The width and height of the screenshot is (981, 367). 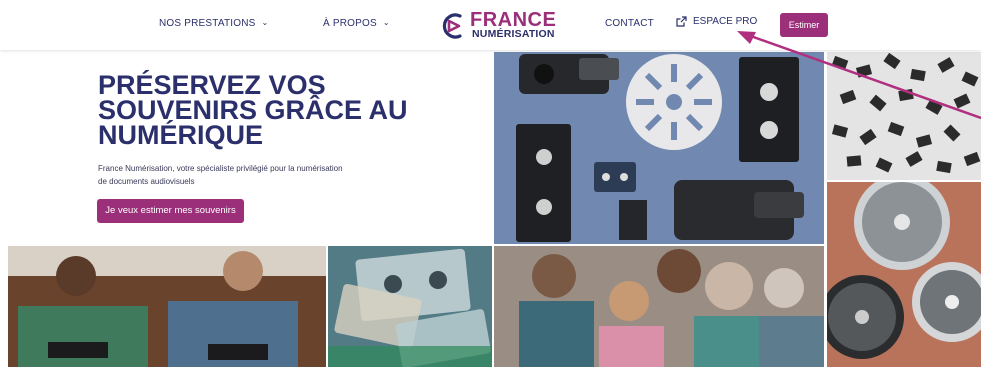 I want to click on nav-contact-label: CONTACT, so click(x=629, y=23).